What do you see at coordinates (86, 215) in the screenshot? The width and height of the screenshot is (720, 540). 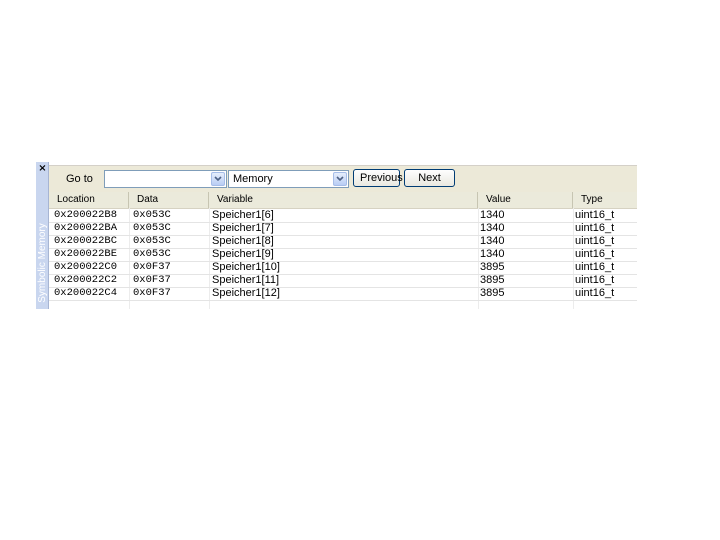 I see `cell-location: 0x200022B8` at bounding box center [86, 215].